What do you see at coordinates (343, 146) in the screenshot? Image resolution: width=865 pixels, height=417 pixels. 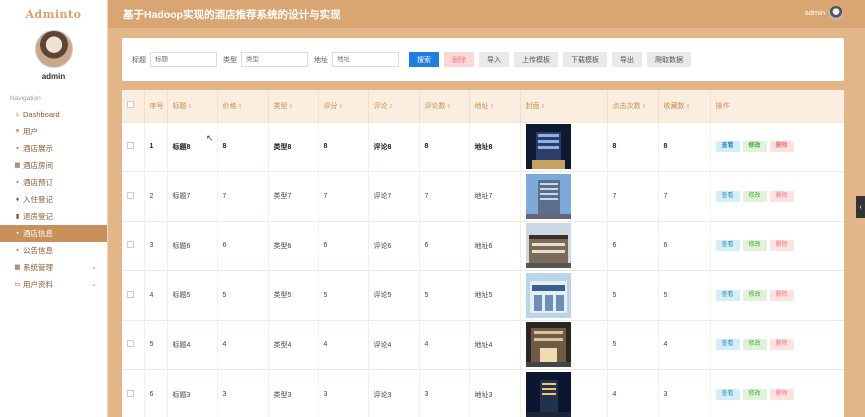 I see `cell-score: 8` at bounding box center [343, 146].